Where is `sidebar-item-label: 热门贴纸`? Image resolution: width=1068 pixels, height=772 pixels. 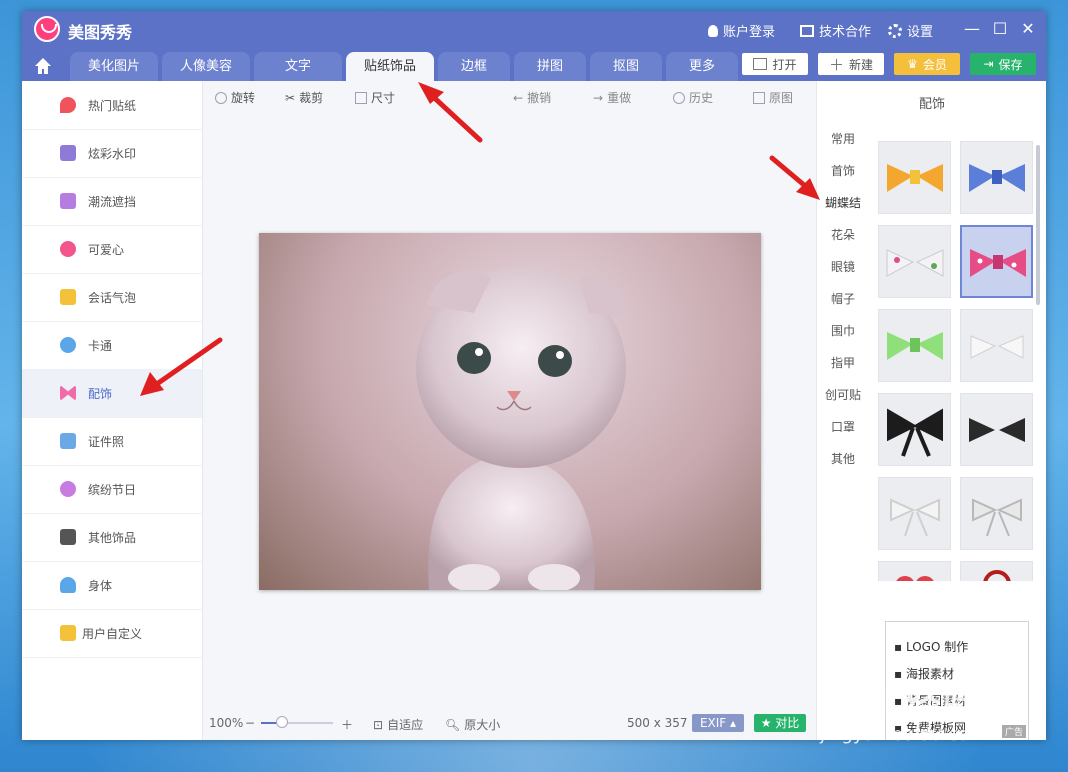 sidebar-item-label: 热门贴纸 is located at coordinates (112, 105).